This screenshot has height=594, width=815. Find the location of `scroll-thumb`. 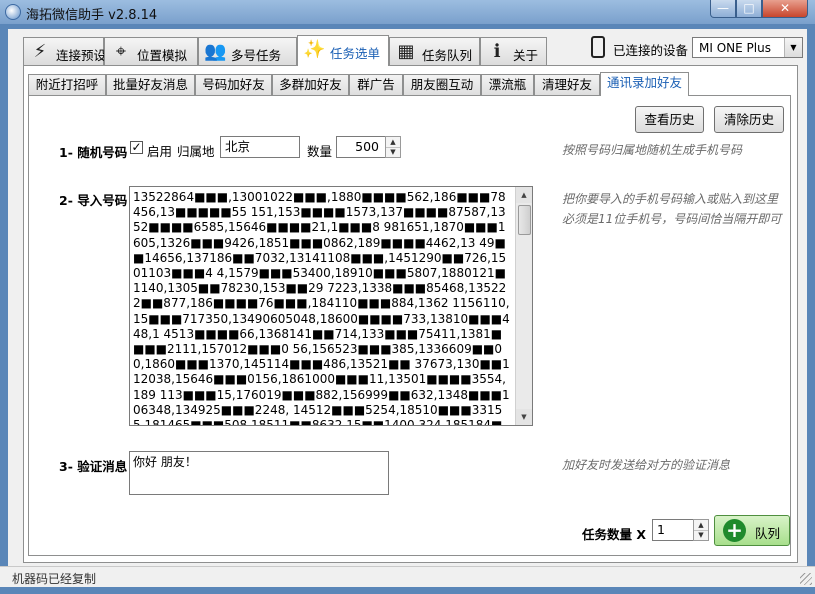

scroll-thumb is located at coordinates (524, 220).